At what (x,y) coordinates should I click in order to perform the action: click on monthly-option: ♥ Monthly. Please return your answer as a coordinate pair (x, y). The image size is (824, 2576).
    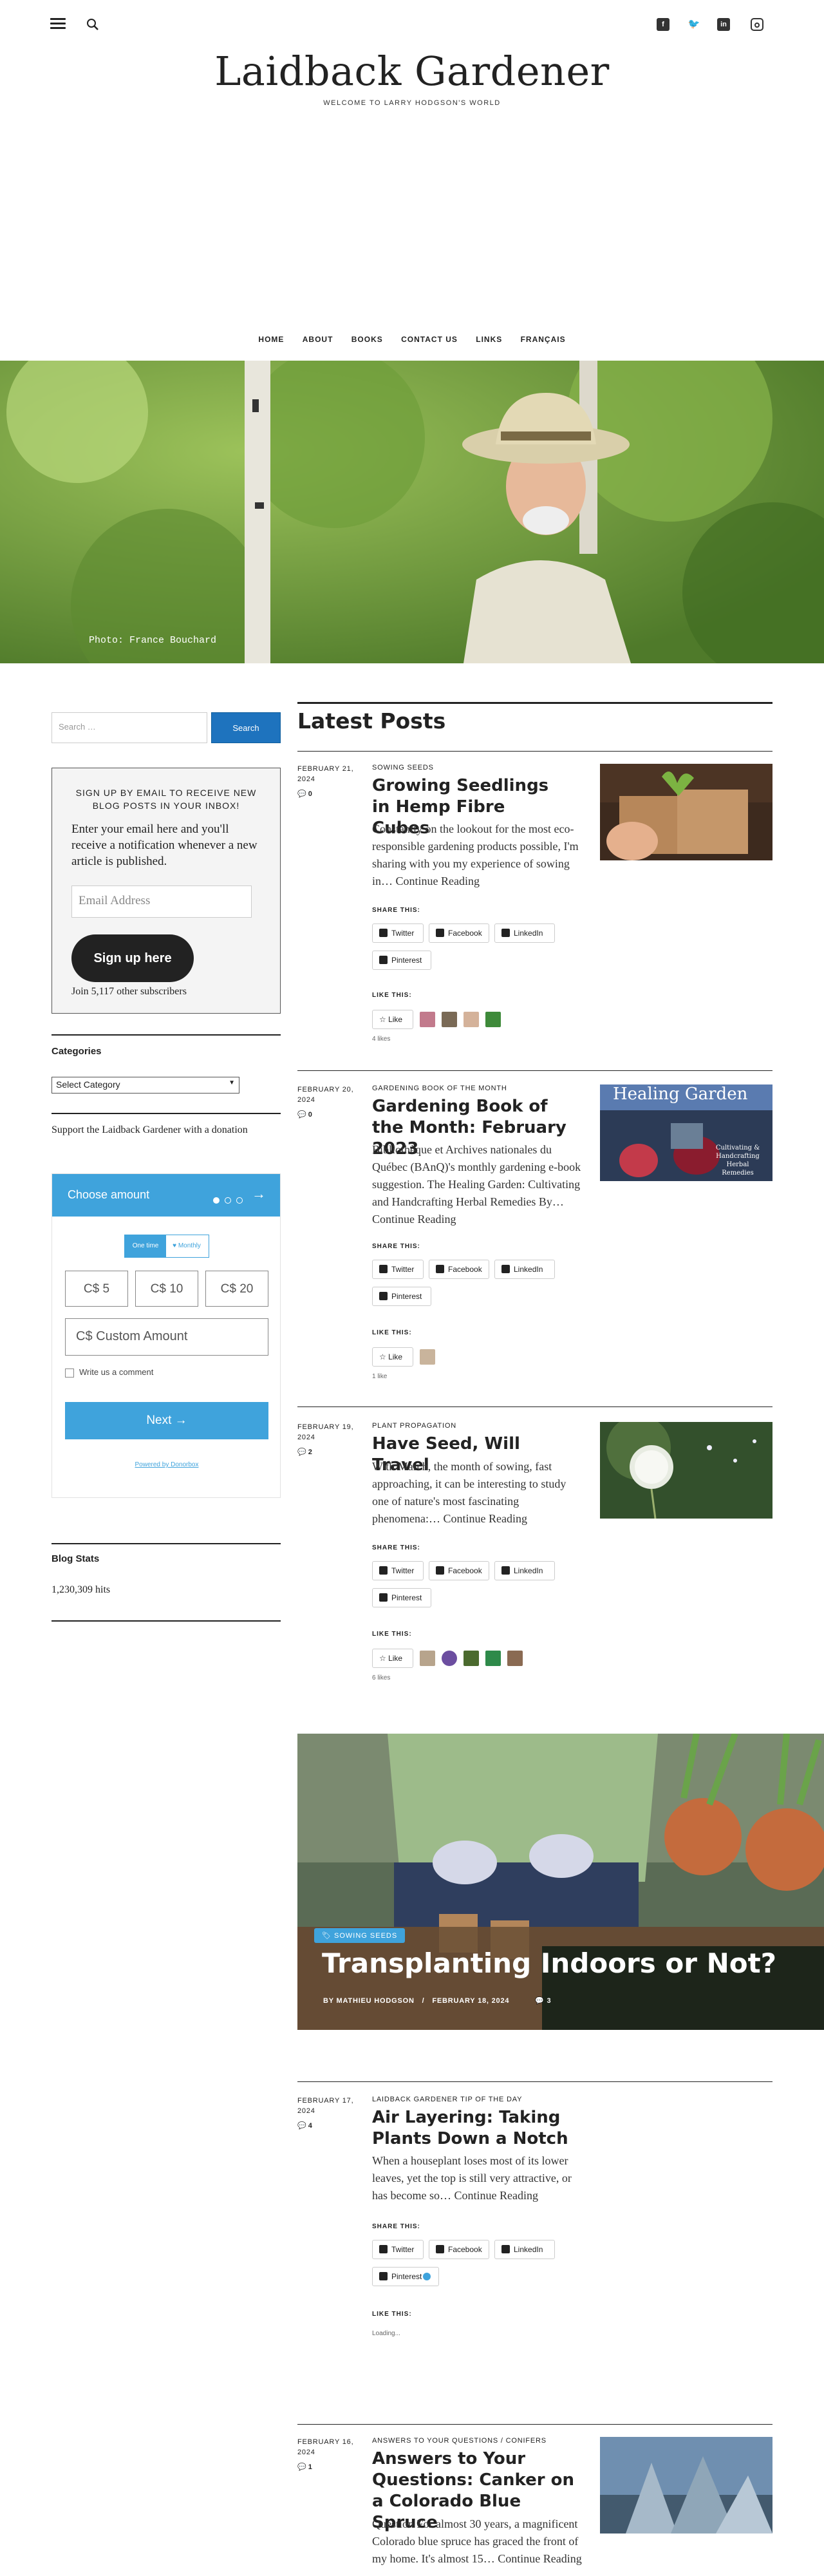
    Looking at the image, I should click on (186, 1246).